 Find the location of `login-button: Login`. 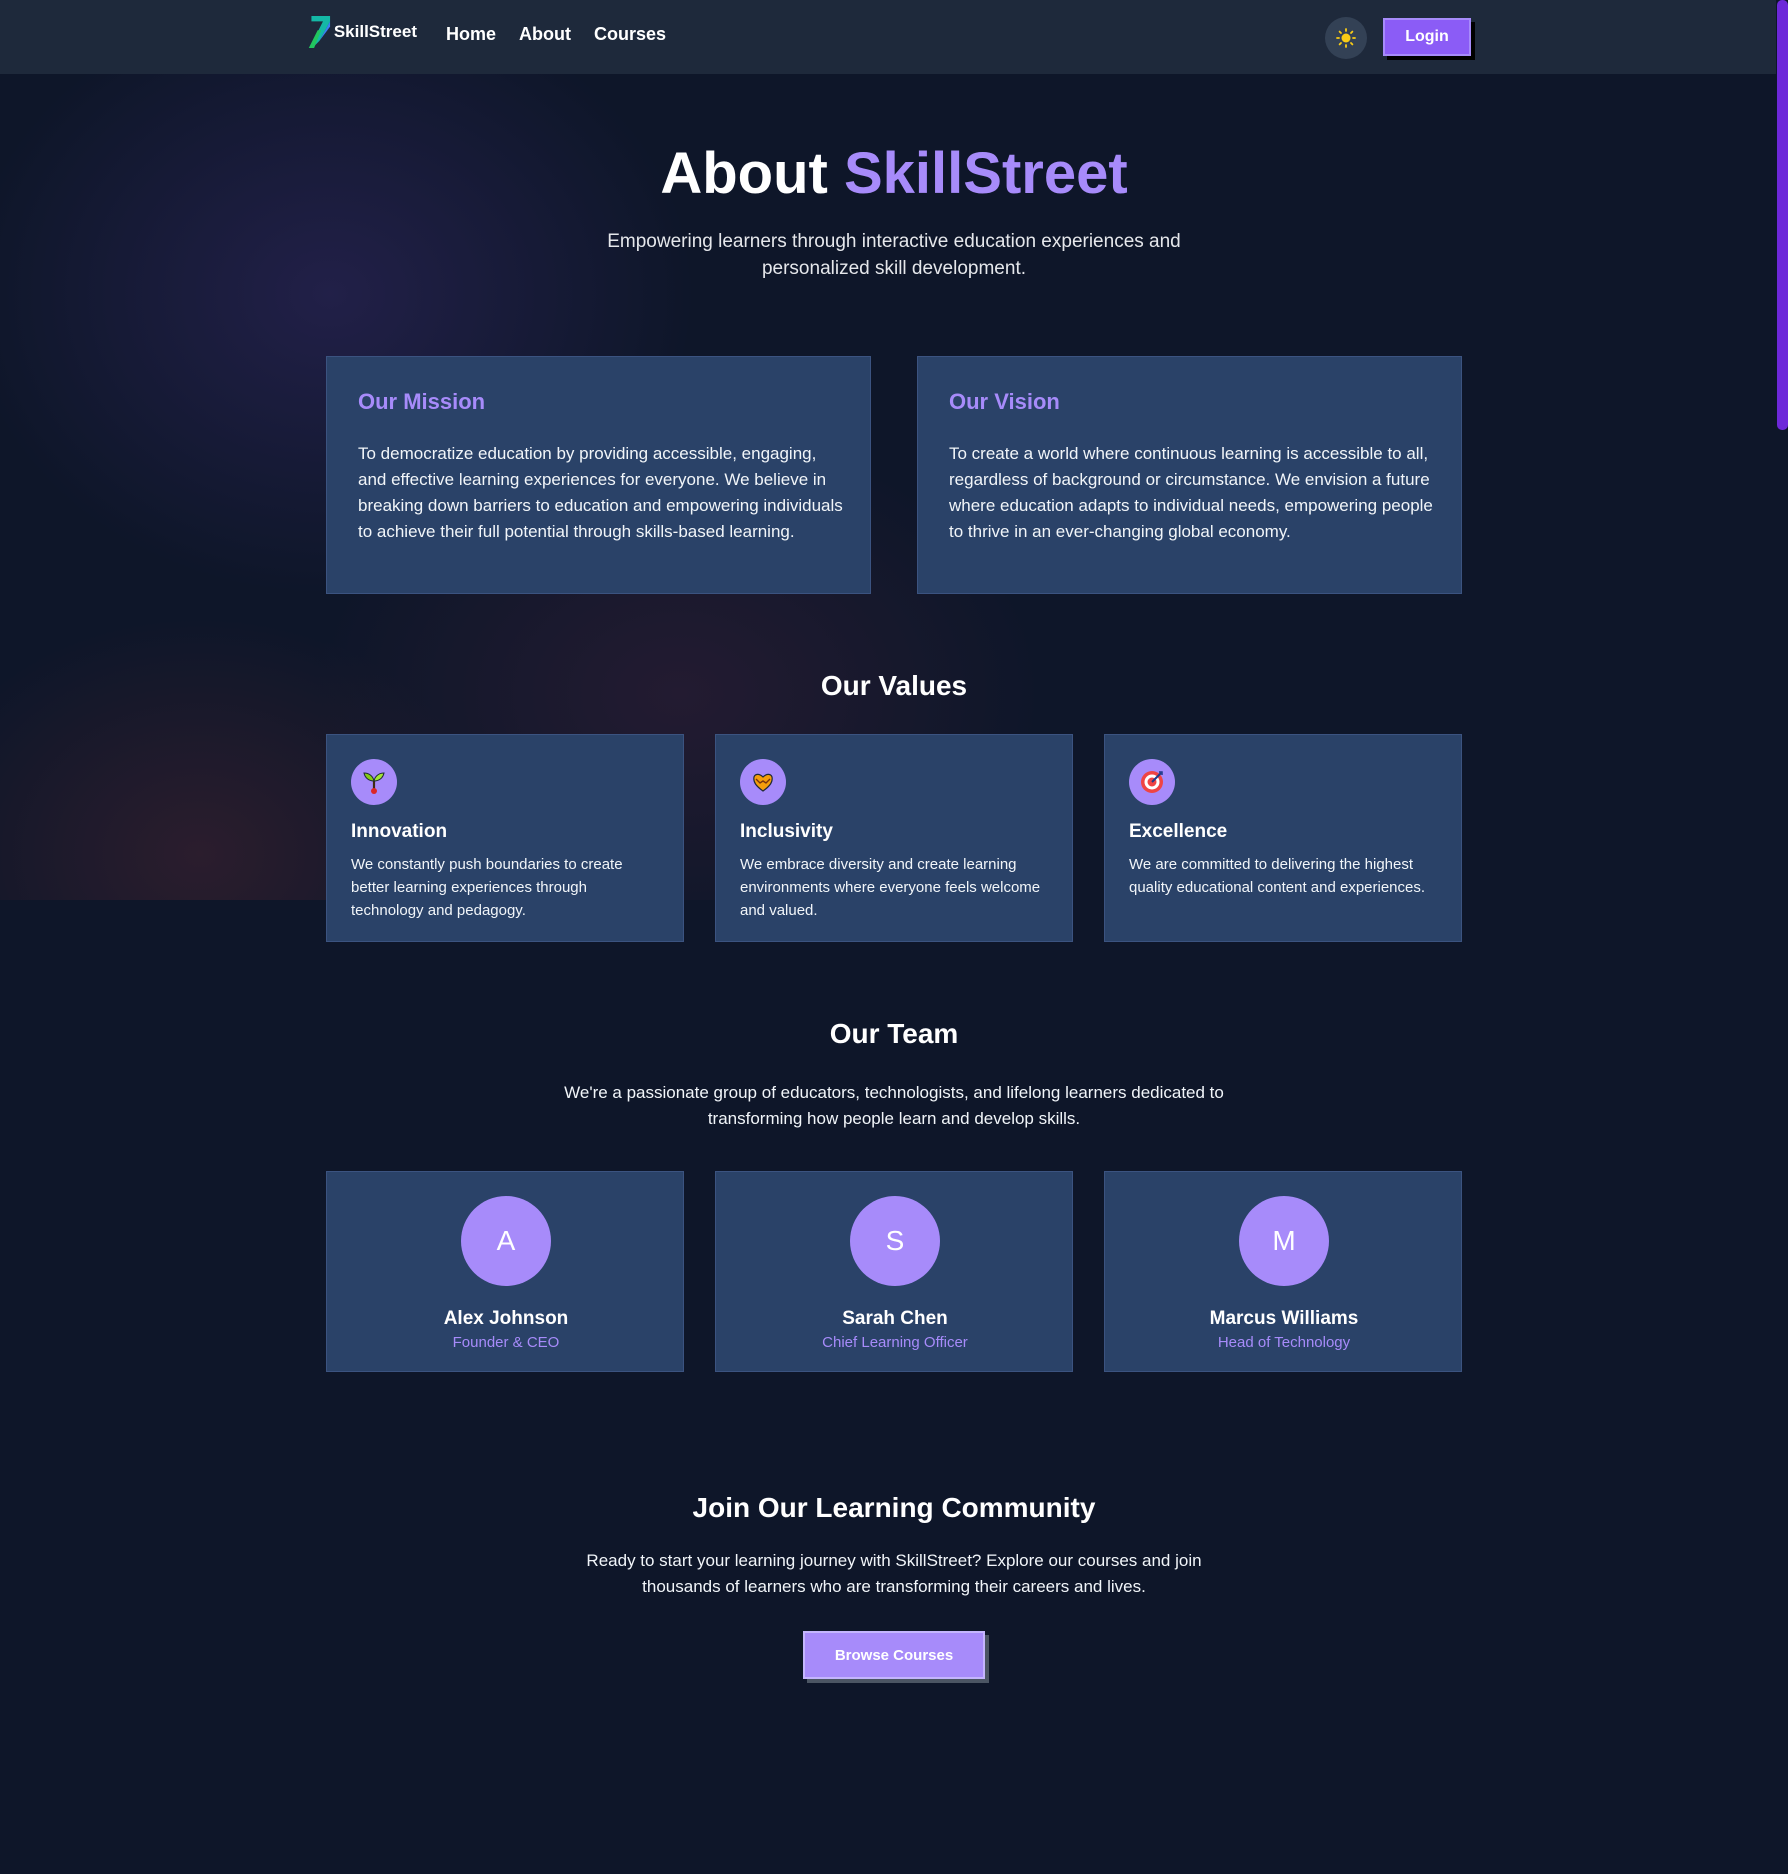

login-button: Login is located at coordinates (1427, 37).